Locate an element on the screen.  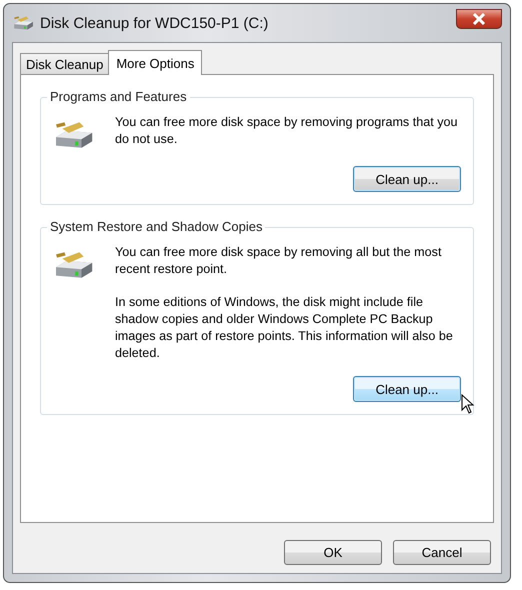
close-button is located at coordinates (479, 19).